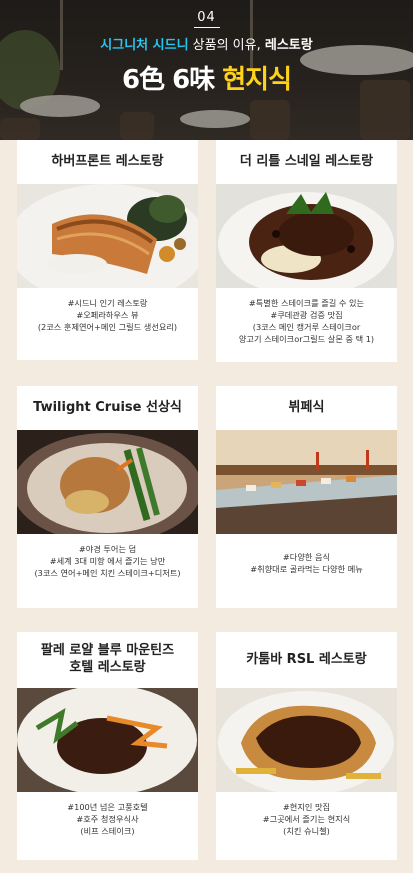 This screenshot has width=413, height=873. Describe the element at coordinates (306, 338) in the screenshot. I see `desc-line: 양고기 스테이크or그릴드 살몬 중 택 1)` at that location.